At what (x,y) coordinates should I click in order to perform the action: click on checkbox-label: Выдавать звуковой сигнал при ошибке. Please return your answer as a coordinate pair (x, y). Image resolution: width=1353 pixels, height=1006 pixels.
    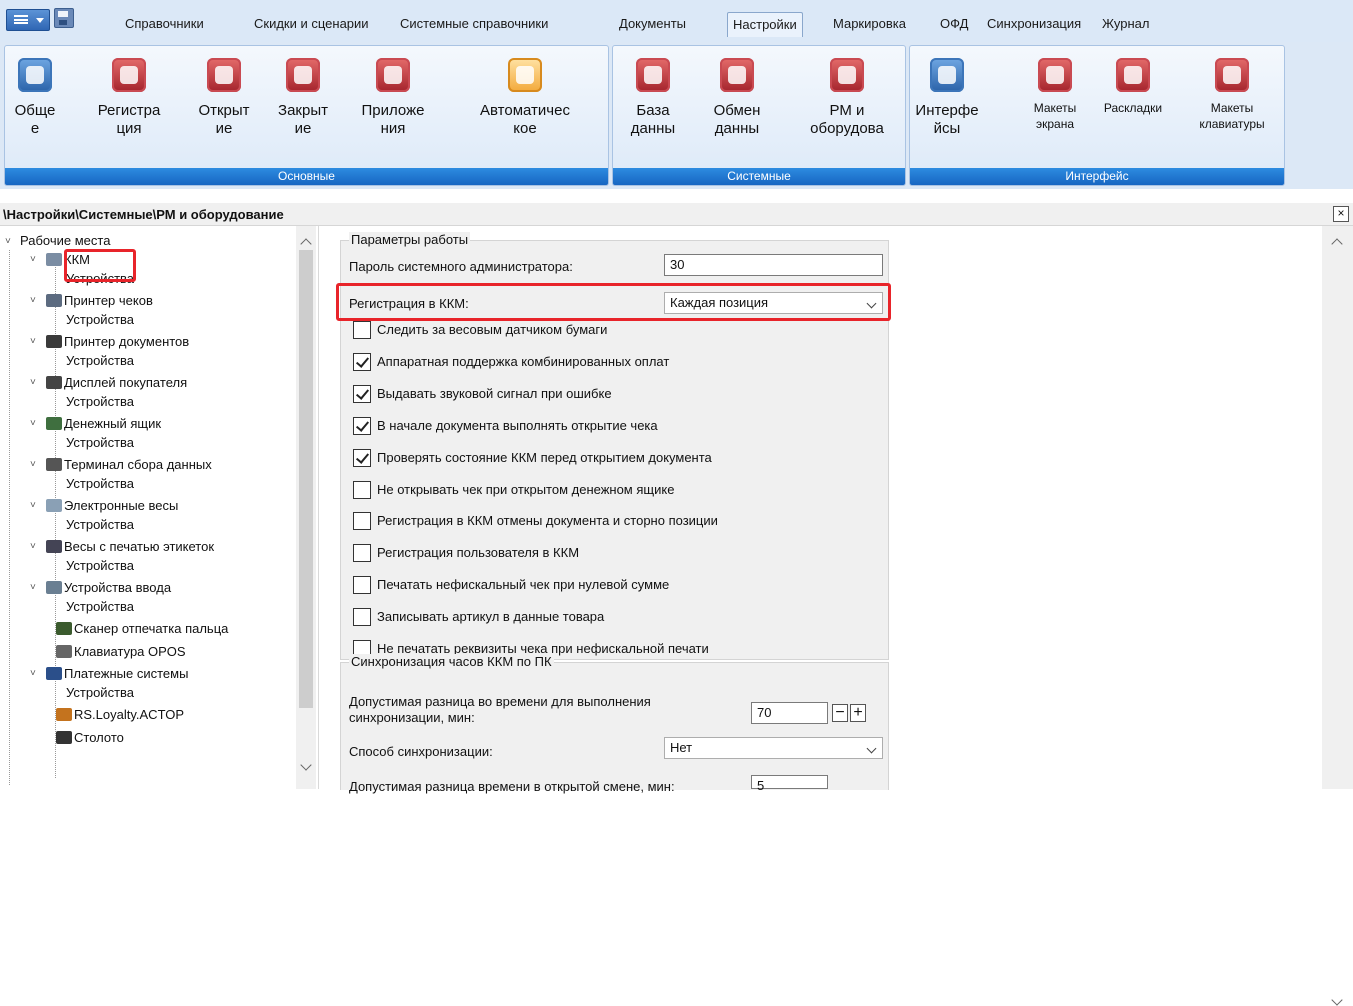
    Looking at the image, I should click on (494, 393).